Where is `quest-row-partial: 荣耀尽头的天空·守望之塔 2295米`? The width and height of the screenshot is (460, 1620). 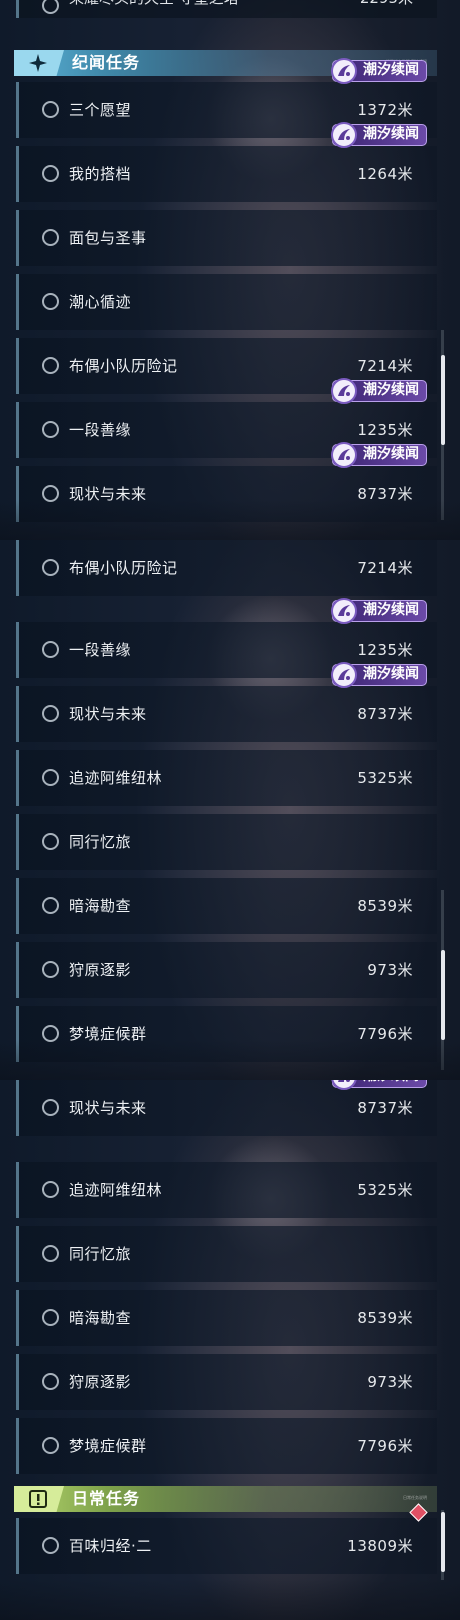 quest-row-partial: 荣耀尽头的天空·守望之塔 2295米 is located at coordinates (226, 9).